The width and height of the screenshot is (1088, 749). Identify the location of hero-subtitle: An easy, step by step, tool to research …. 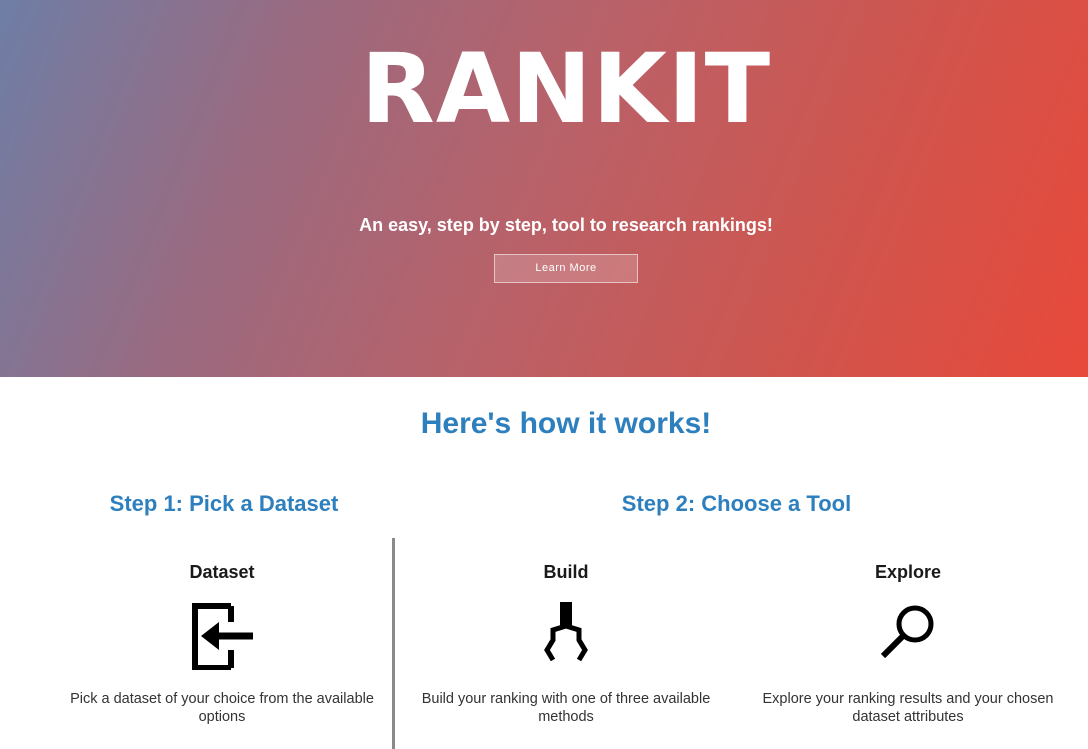
(566, 225).